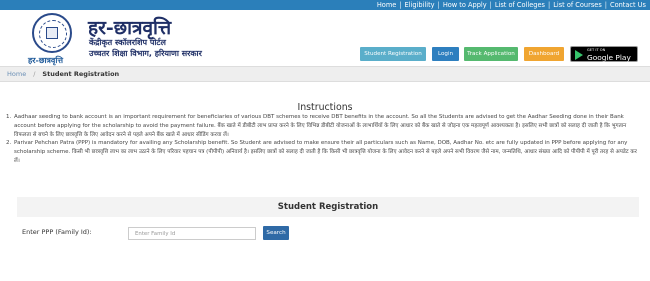  What do you see at coordinates (544, 54) in the screenshot?
I see `dashboard-button: Dashboard` at bounding box center [544, 54].